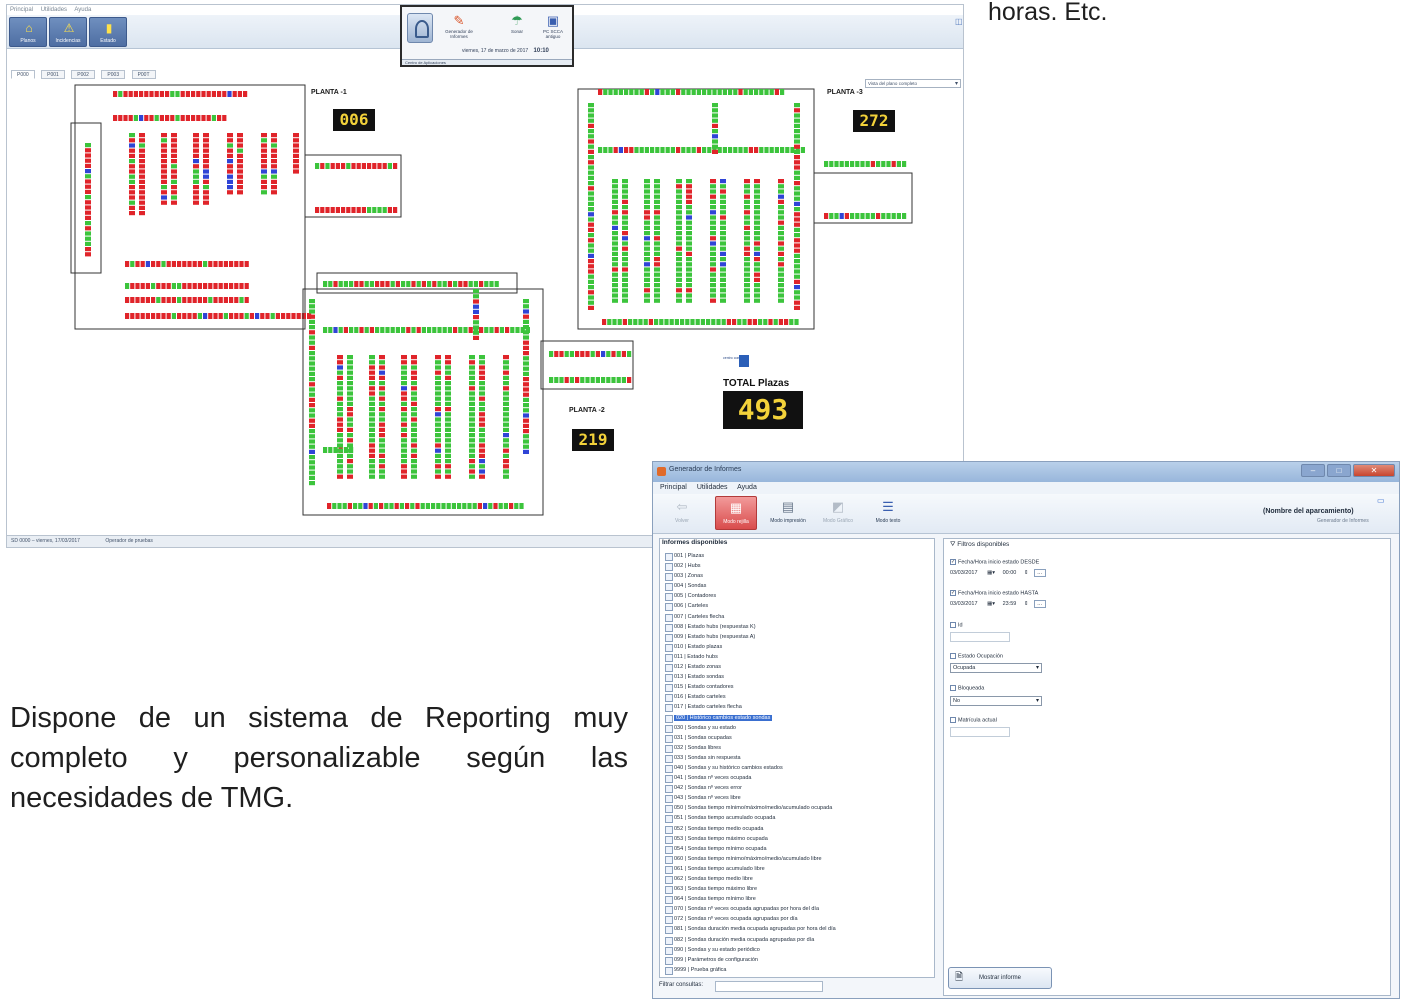 The image size is (1402, 999). Describe the element at coordinates (994, 562) in the screenshot. I see `filter-from: ✓ Fecha/Hora inicio estado DESDE` at that location.